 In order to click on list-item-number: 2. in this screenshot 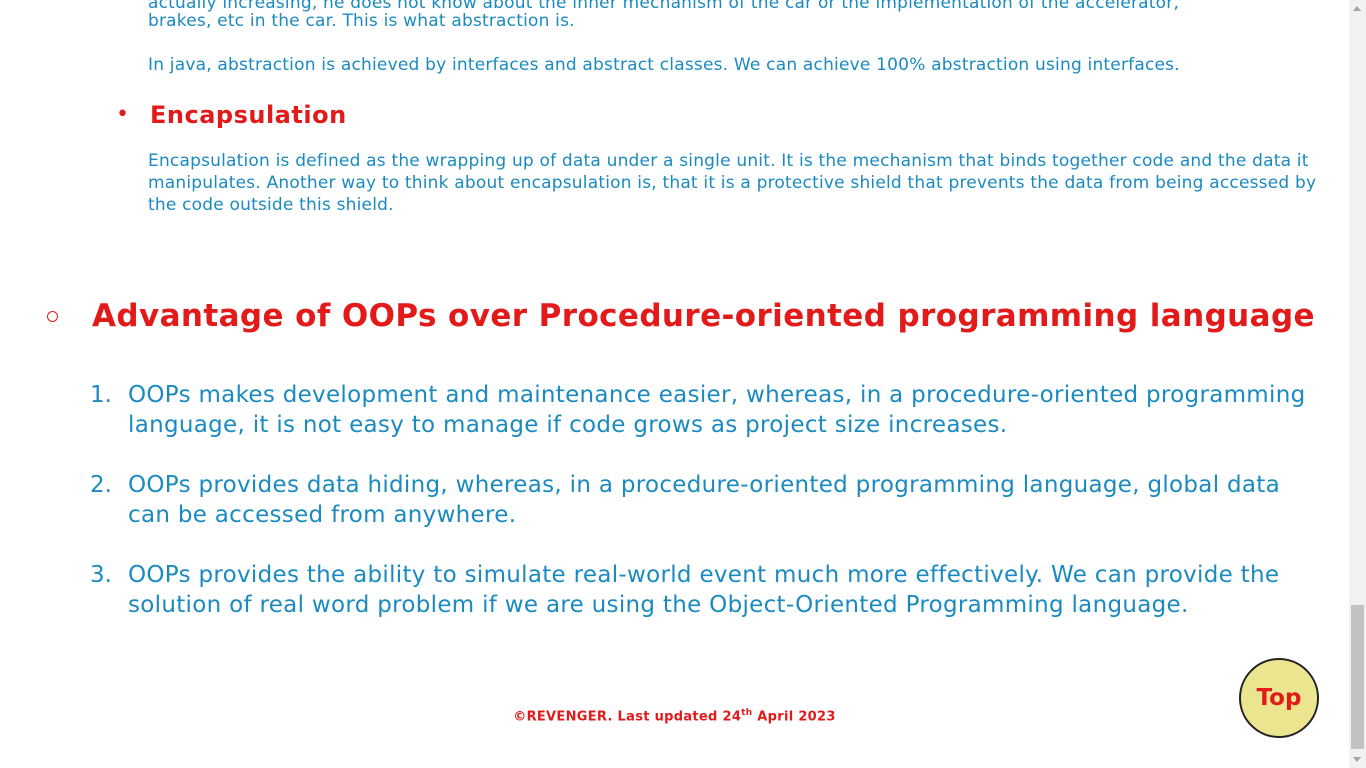, I will do `click(101, 485)`.